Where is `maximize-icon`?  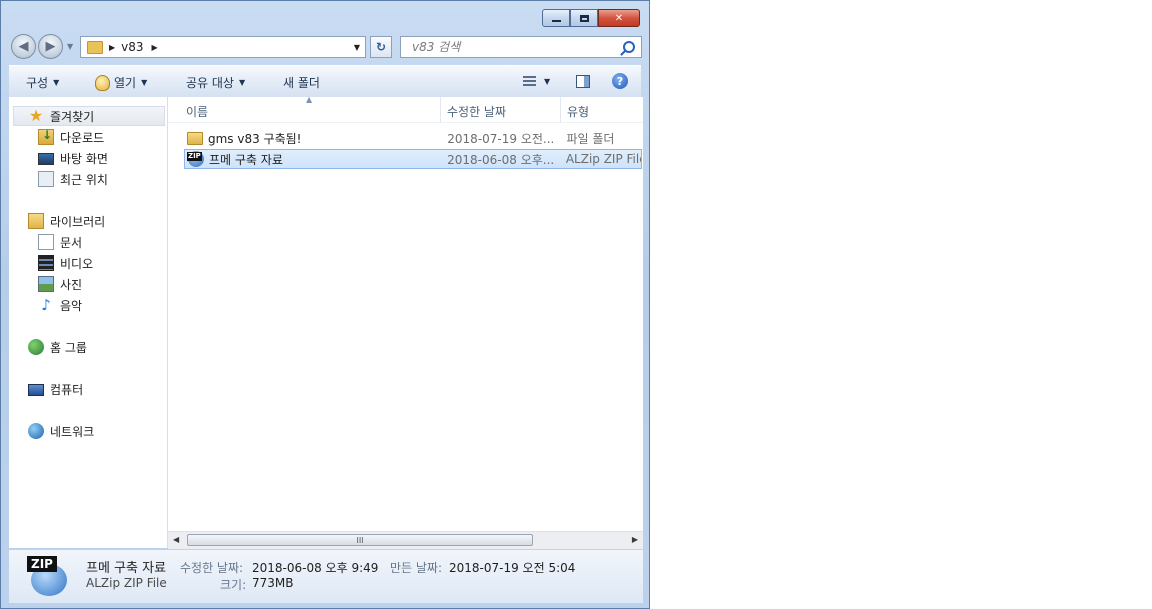 maximize-icon is located at coordinates (584, 18).